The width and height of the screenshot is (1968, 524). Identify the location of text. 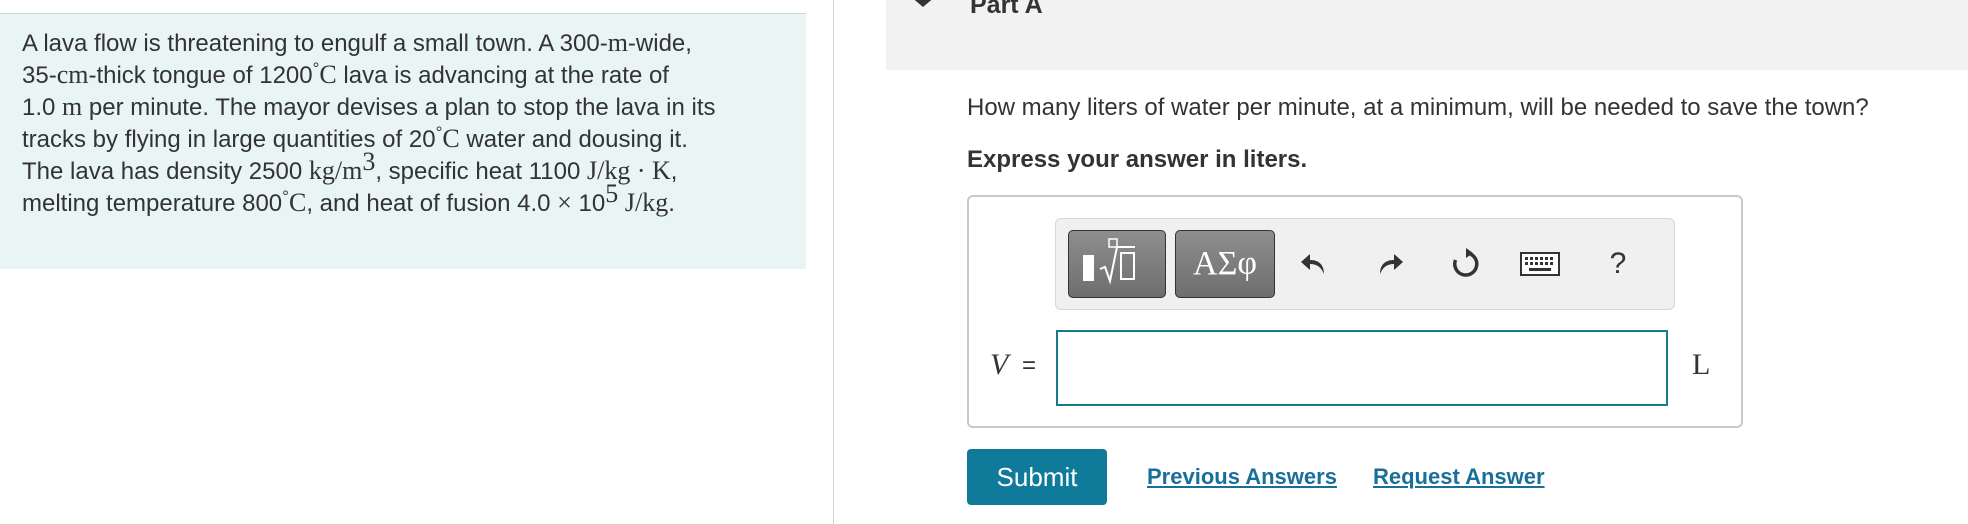
(621, 203).